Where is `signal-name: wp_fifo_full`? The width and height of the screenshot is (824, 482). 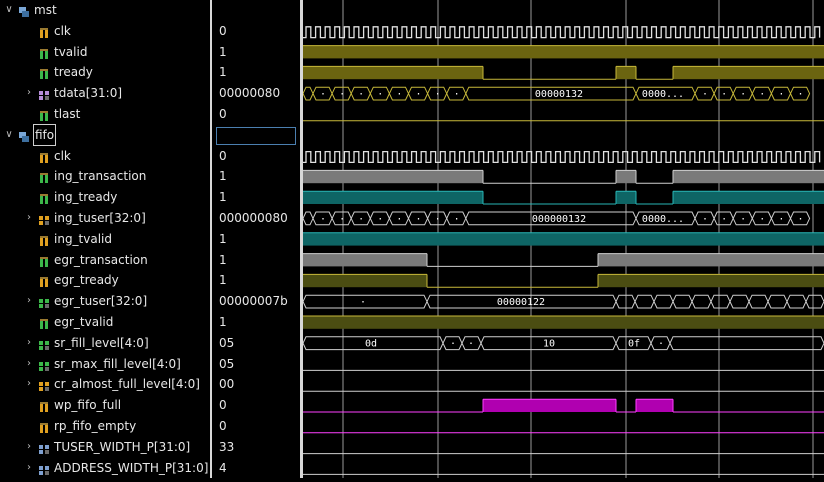
signal-name: wp_fifo_full is located at coordinates (88, 405).